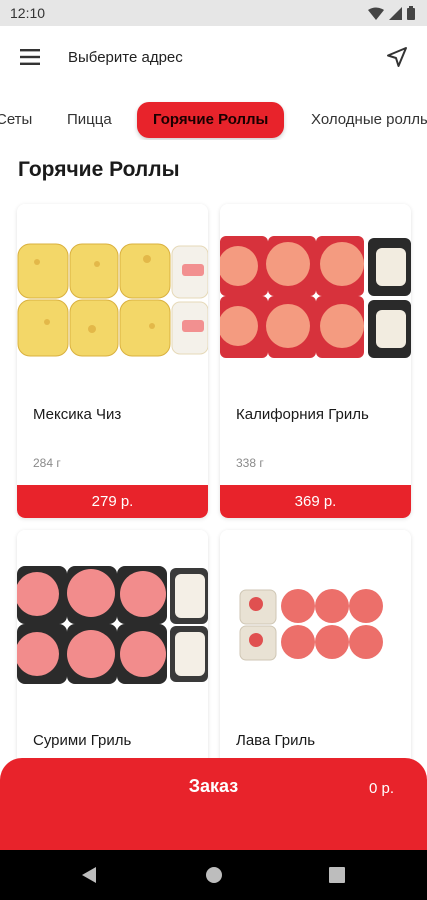 Image resolution: width=427 pixels, height=900 pixels. I want to click on home-icon, so click(214, 875).